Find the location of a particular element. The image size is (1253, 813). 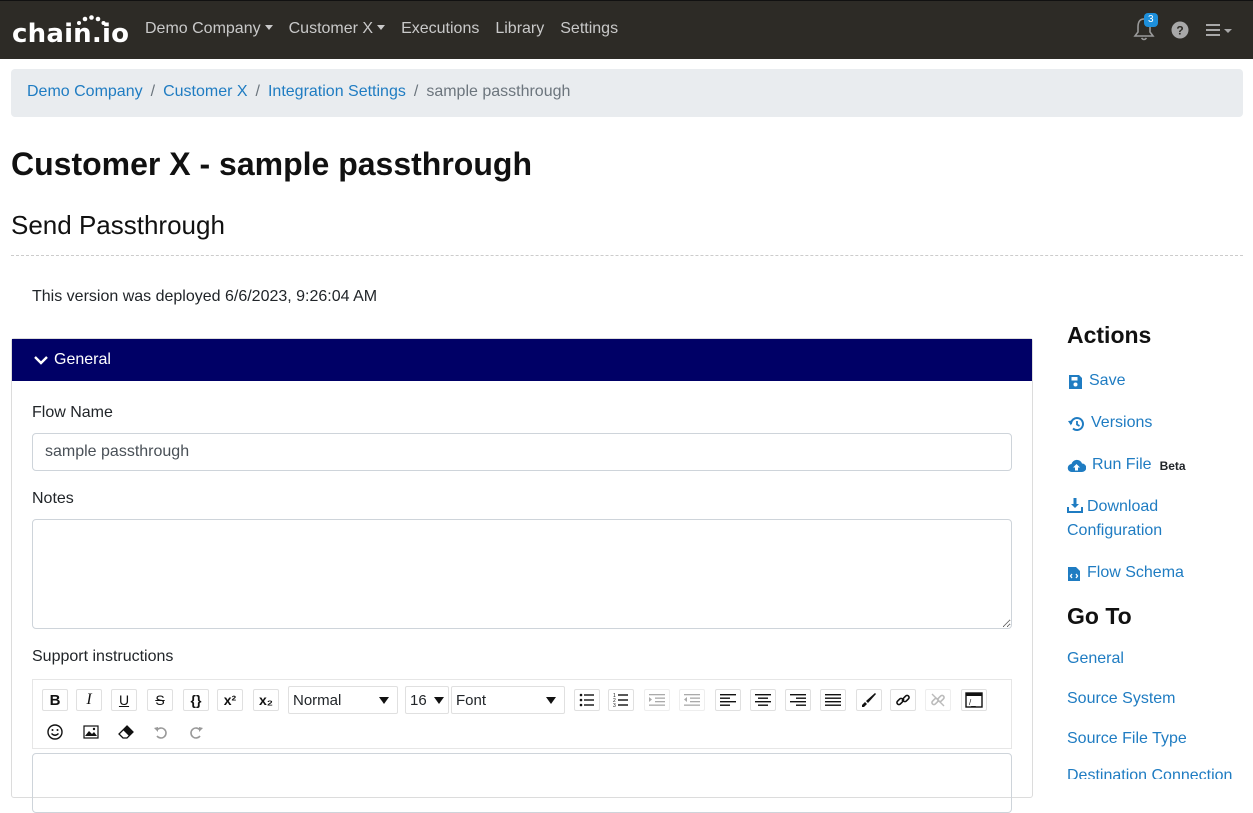

goto-source-system: Source System is located at coordinates (1121, 699).